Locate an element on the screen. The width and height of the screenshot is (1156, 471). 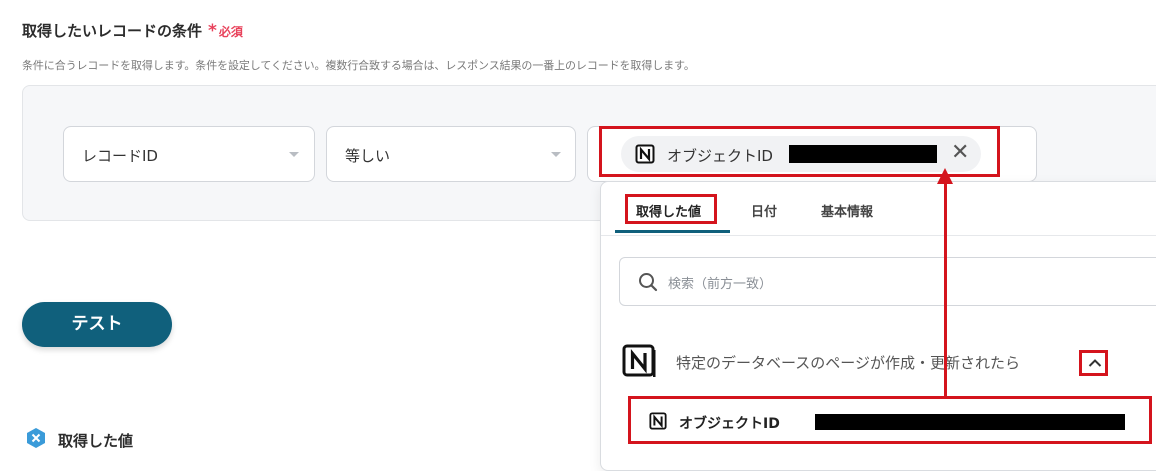
field-select: レコードID is located at coordinates (189, 154).